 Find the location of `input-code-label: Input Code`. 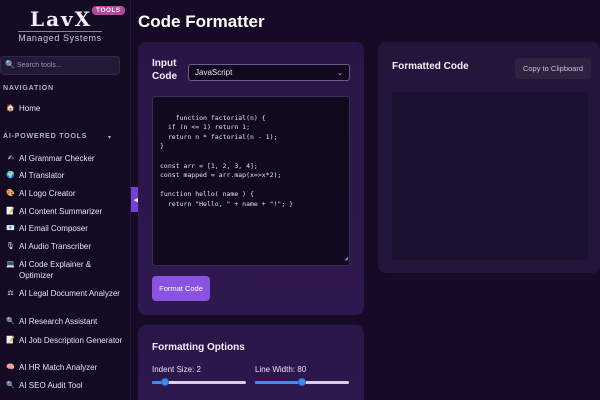

input-code-label: Input Code is located at coordinates (164, 70).